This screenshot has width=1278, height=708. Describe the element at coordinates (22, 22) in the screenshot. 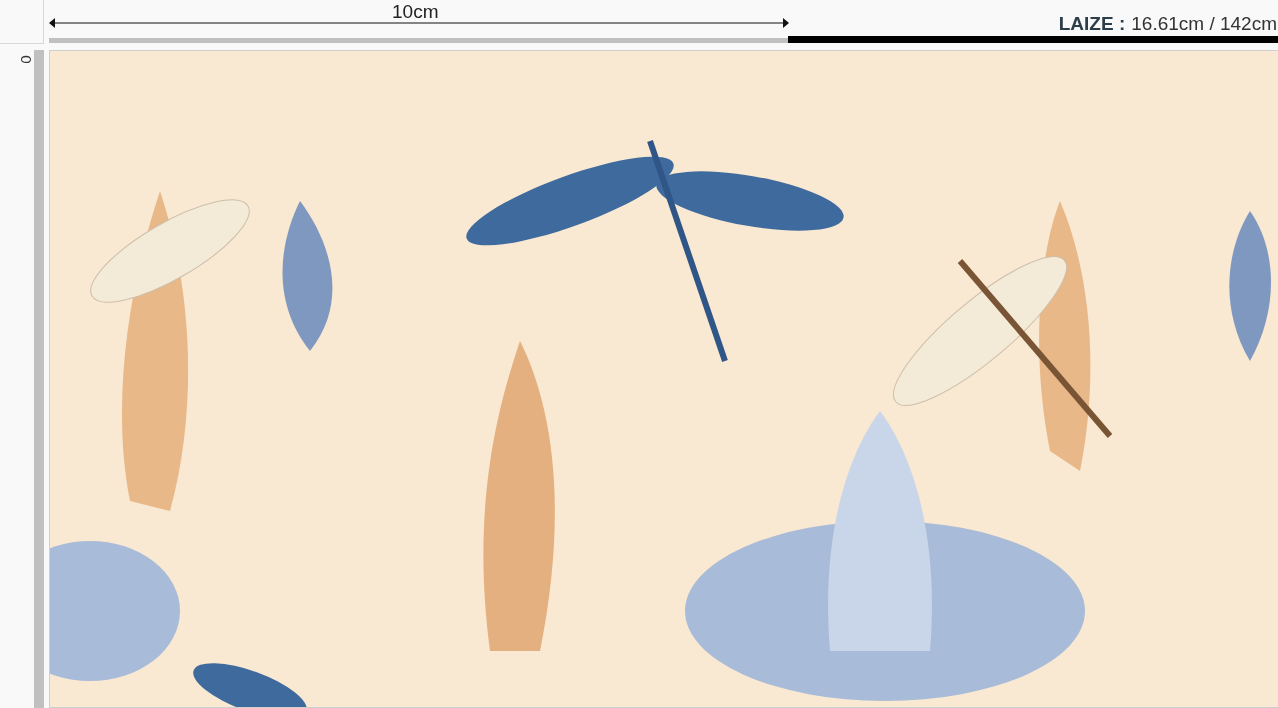

I see `ruler-corner` at that location.